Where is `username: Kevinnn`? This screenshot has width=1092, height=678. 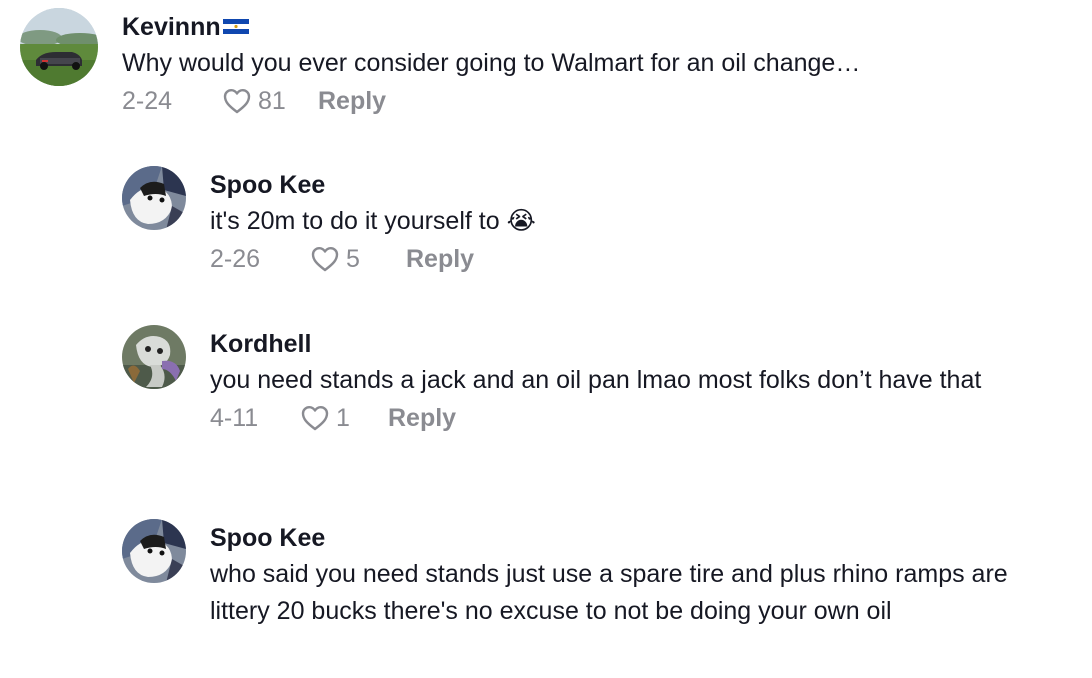
username: Kevinnn is located at coordinates (597, 27).